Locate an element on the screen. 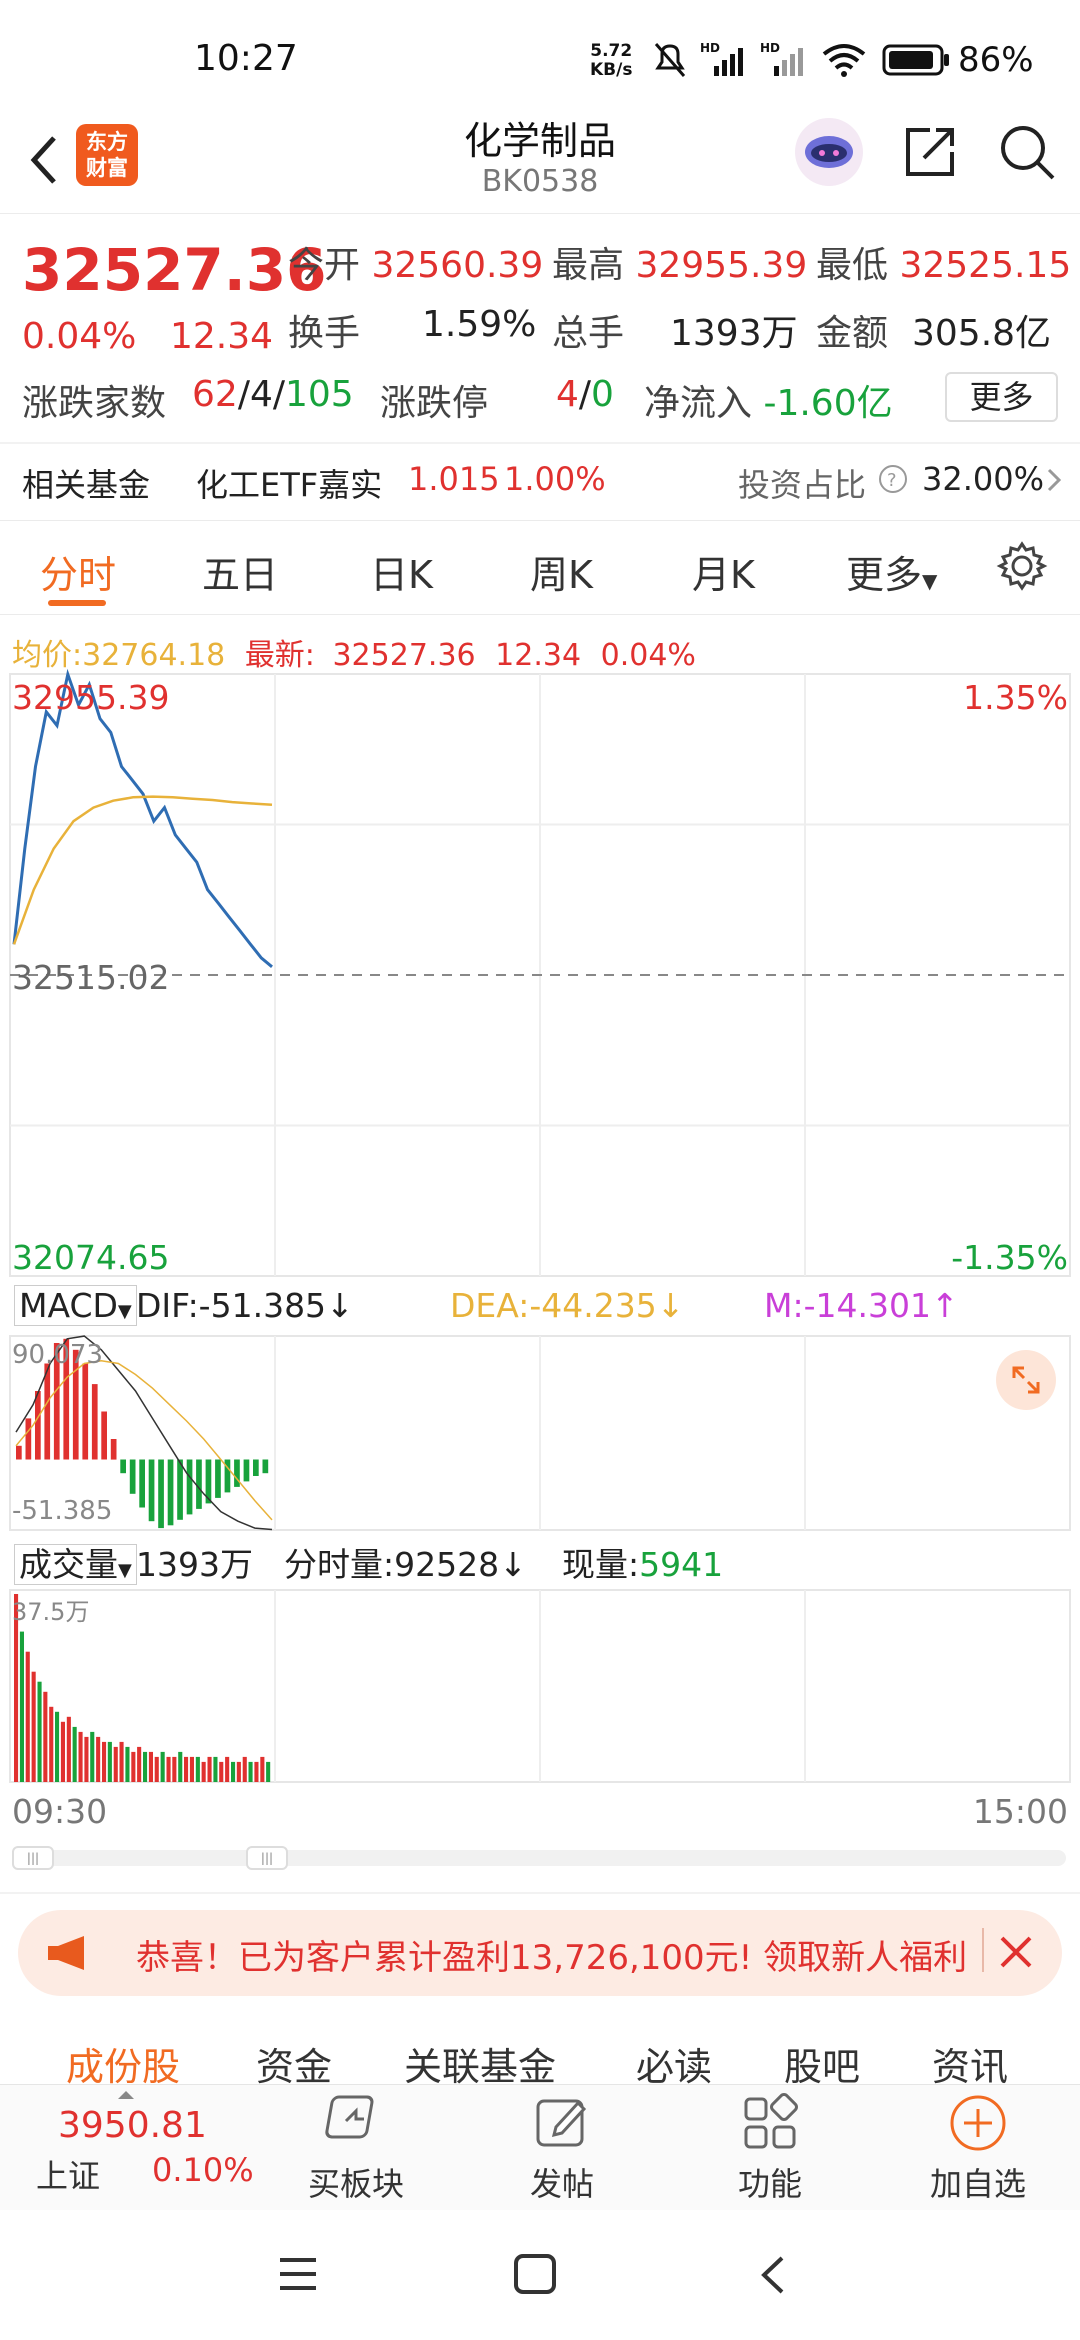 Image resolution: width=1080 pixels, height=2340 pixels. volume-now-value: 5941 is located at coordinates (681, 1564).